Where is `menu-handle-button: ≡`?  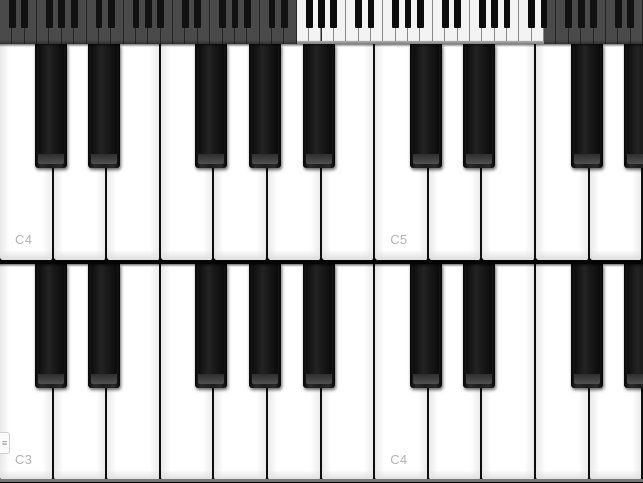 menu-handle-button: ≡ is located at coordinates (5, 443).